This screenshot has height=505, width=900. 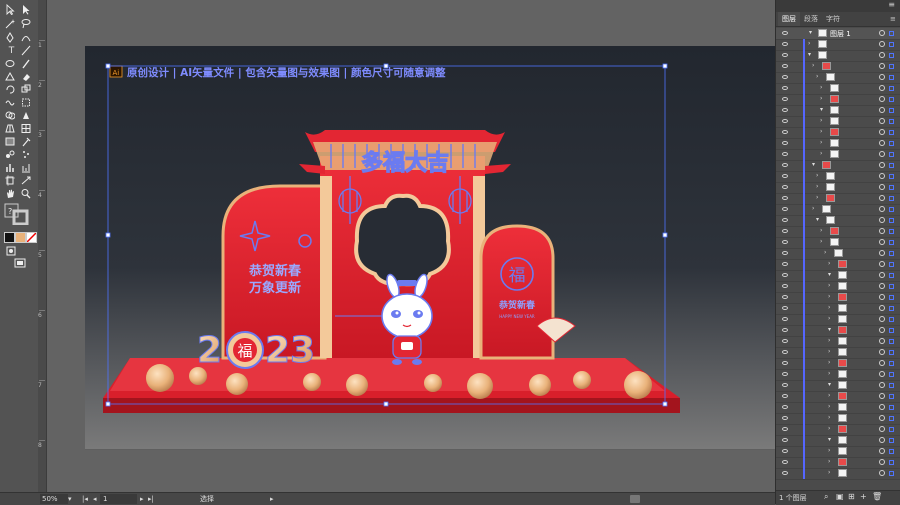 What do you see at coordinates (54, 499) in the screenshot?
I see `zoom-level: 50%` at bounding box center [54, 499].